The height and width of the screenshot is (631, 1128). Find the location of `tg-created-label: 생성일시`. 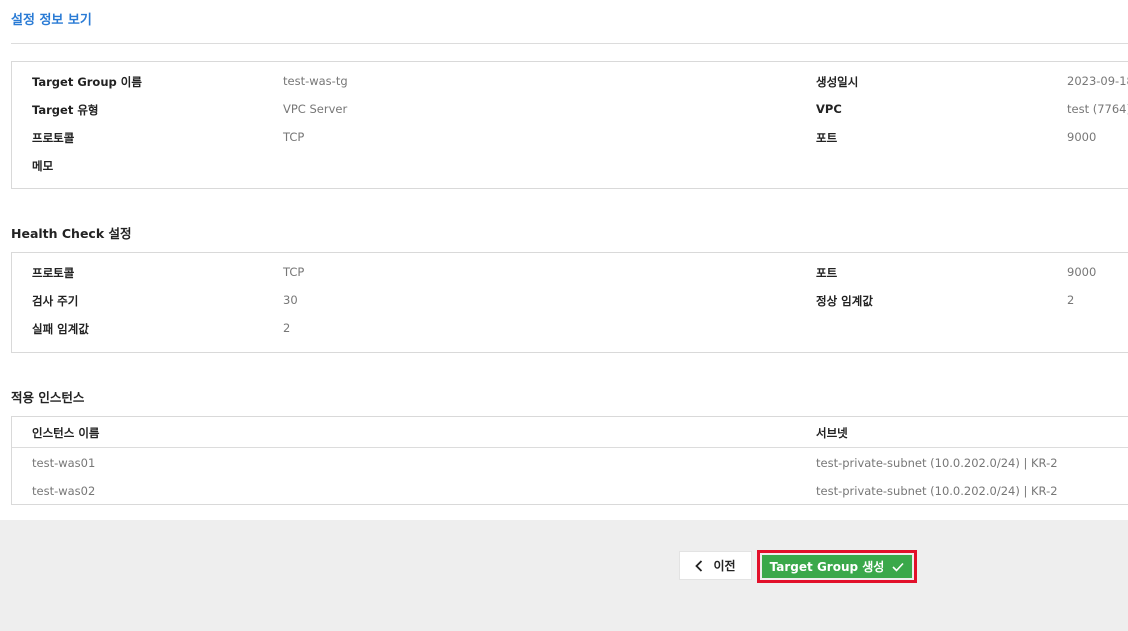

tg-created-label: 생성일시 is located at coordinates (837, 82).